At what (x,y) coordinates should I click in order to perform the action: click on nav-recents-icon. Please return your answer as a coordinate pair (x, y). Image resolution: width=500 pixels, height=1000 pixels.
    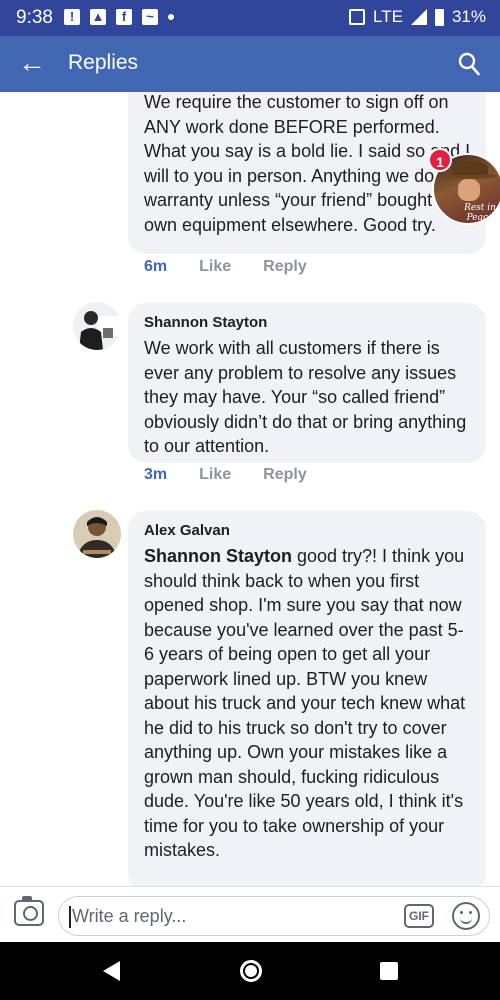
    Looking at the image, I should click on (389, 971).